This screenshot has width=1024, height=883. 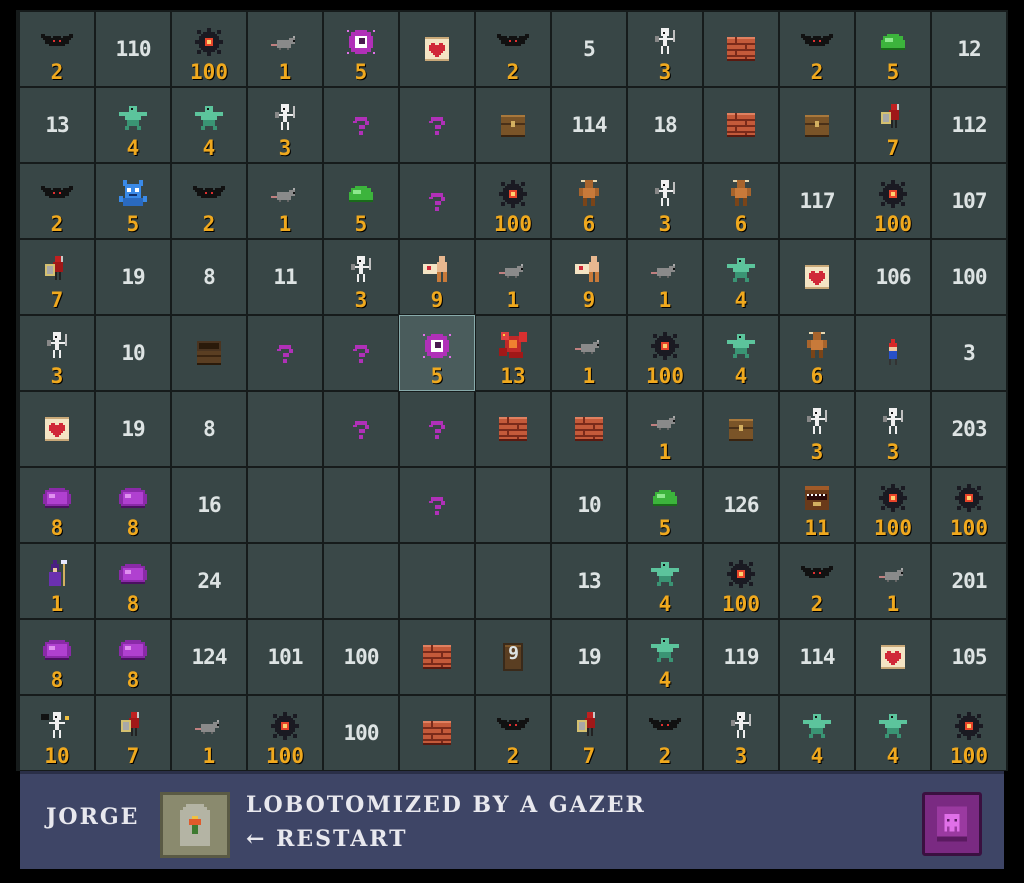 I want to click on tile: 12, so click(x=969, y=49).